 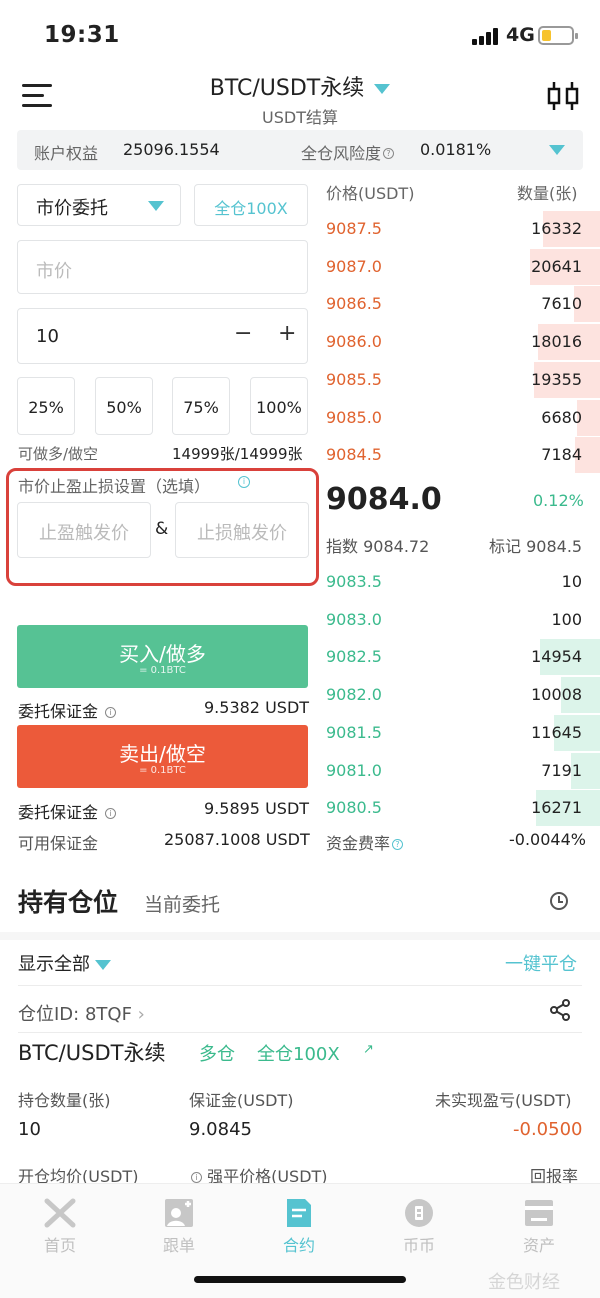 I want to click on settlement-label: USDT结算, so click(x=300, y=117).